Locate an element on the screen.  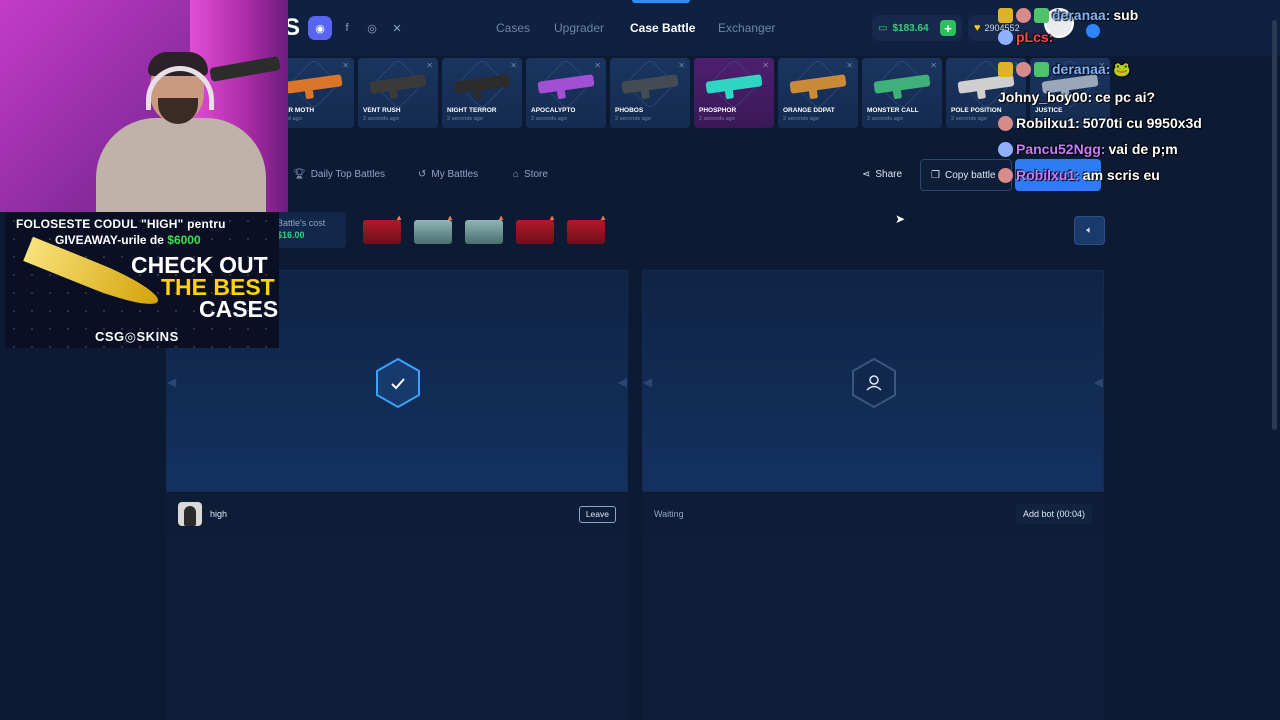
drop-name: POLE POSITION is located at coordinates (976, 110).